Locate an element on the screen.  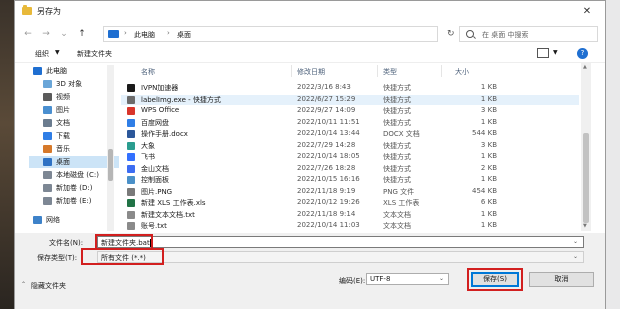
file-row: 控制面板 2022/10/15 16:16 快捷方式 1 KB is located at coordinates (350, 180).